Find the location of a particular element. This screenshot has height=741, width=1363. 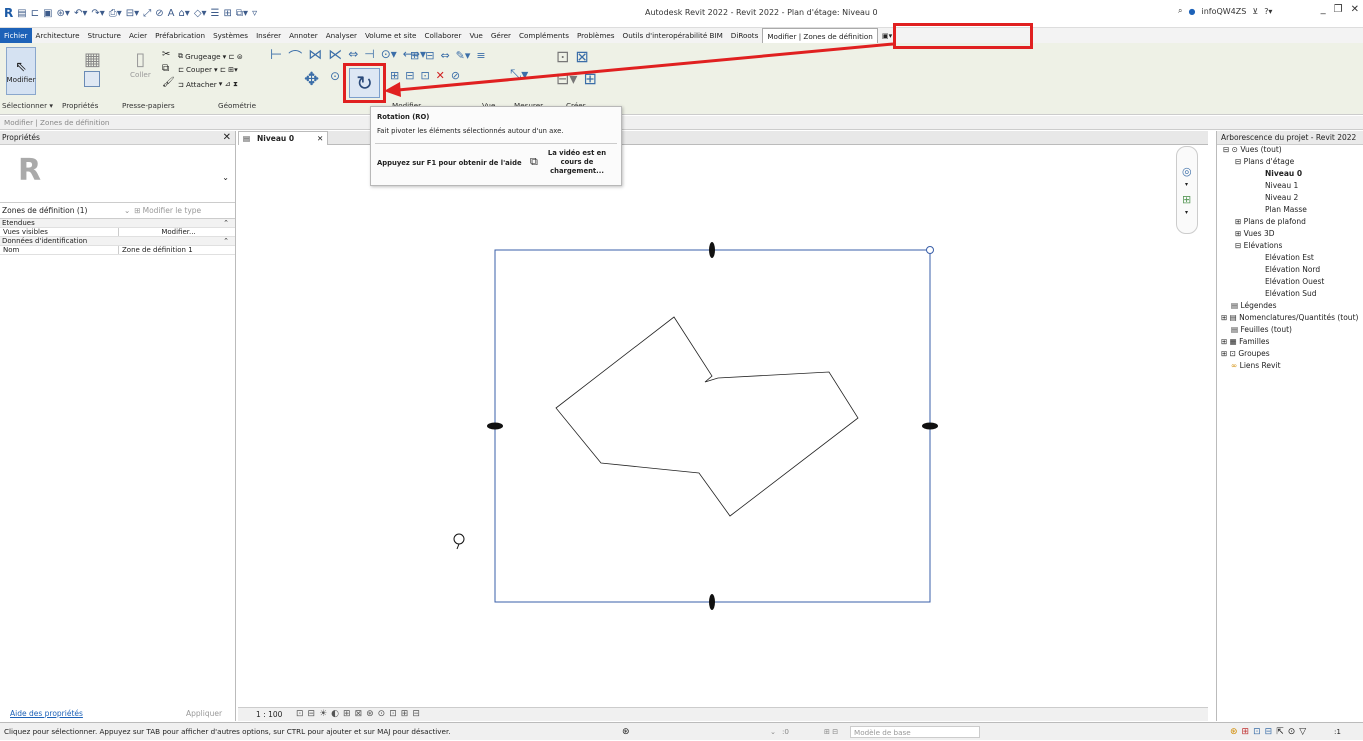

copy-tool-icon: ⊙ is located at coordinates (335, 76).